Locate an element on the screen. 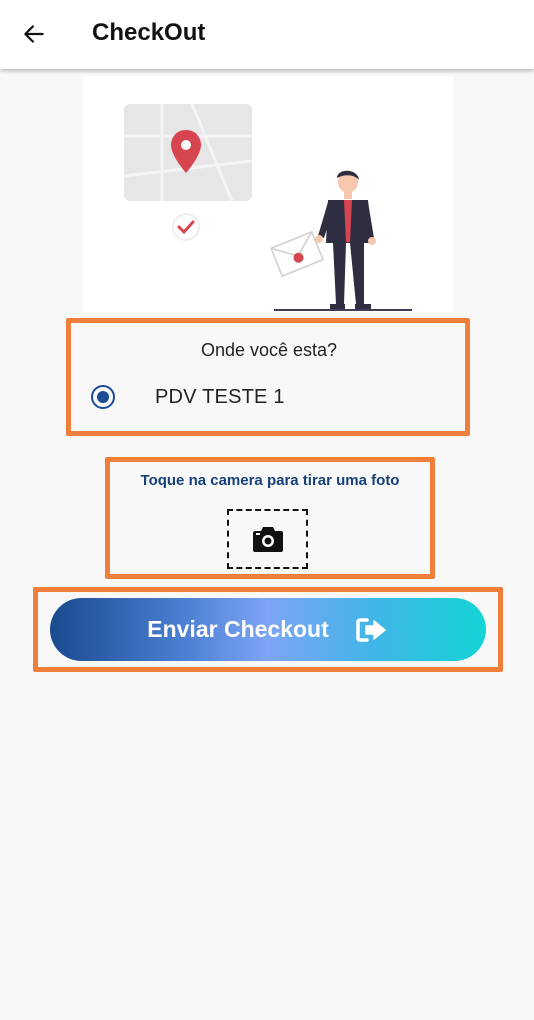 Image resolution: width=534 pixels, height=1020 pixels. radio-button is located at coordinates (103, 397).